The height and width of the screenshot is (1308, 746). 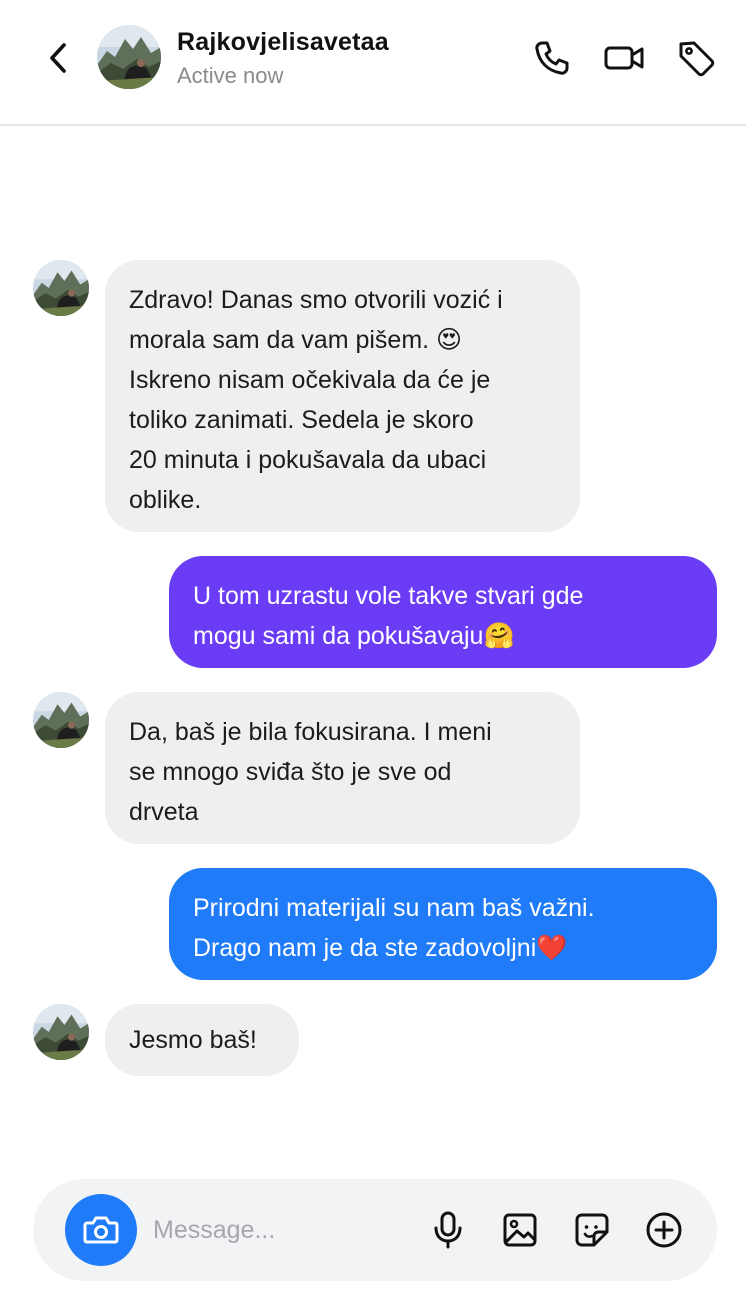 I want to click on plus-circle-icon, so click(x=664, y=1230).